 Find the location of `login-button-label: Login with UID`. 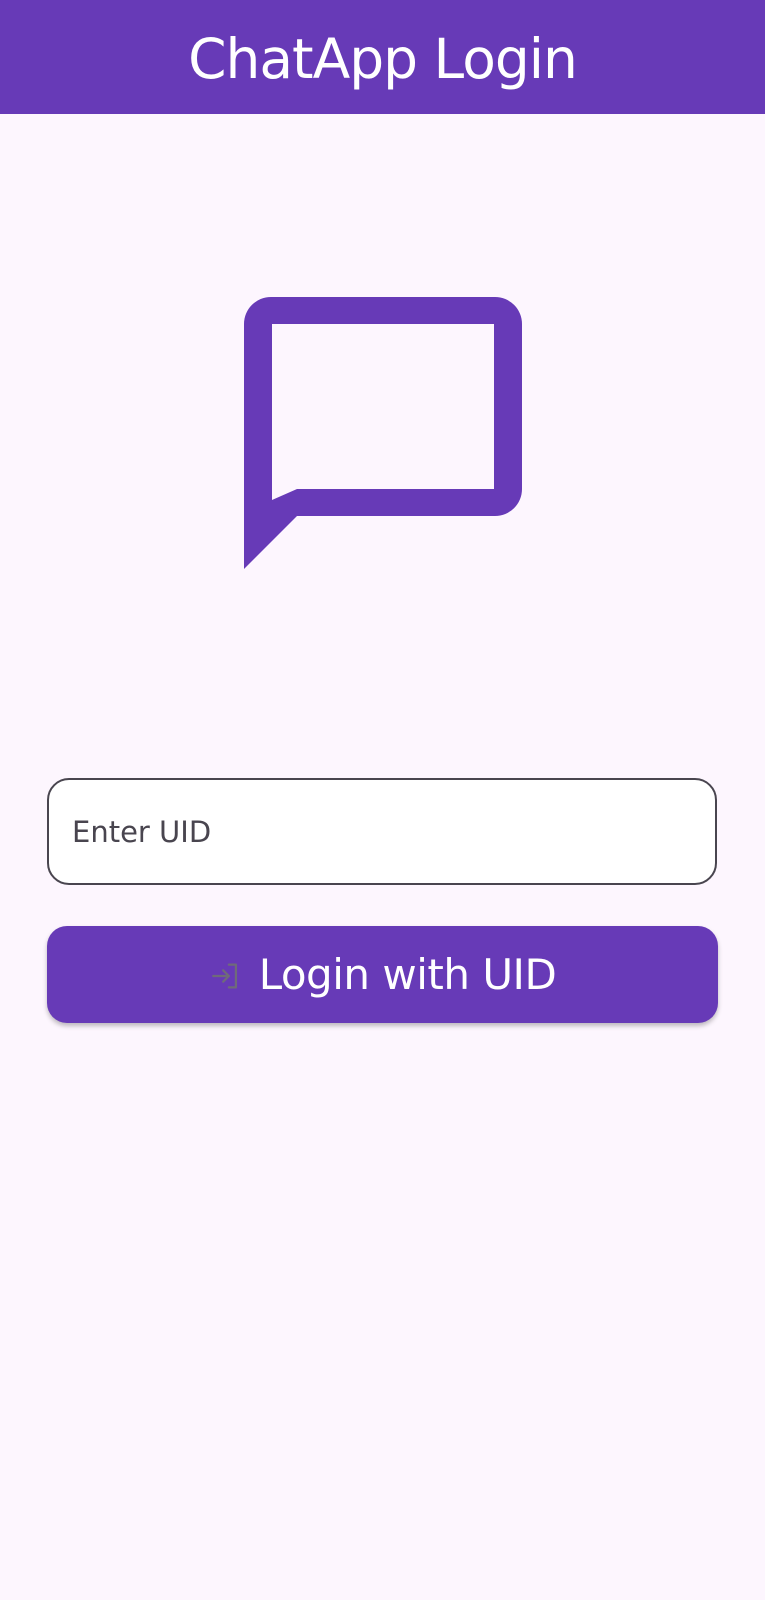

login-button-label: Login with UID is located at coordinates (407, 974).